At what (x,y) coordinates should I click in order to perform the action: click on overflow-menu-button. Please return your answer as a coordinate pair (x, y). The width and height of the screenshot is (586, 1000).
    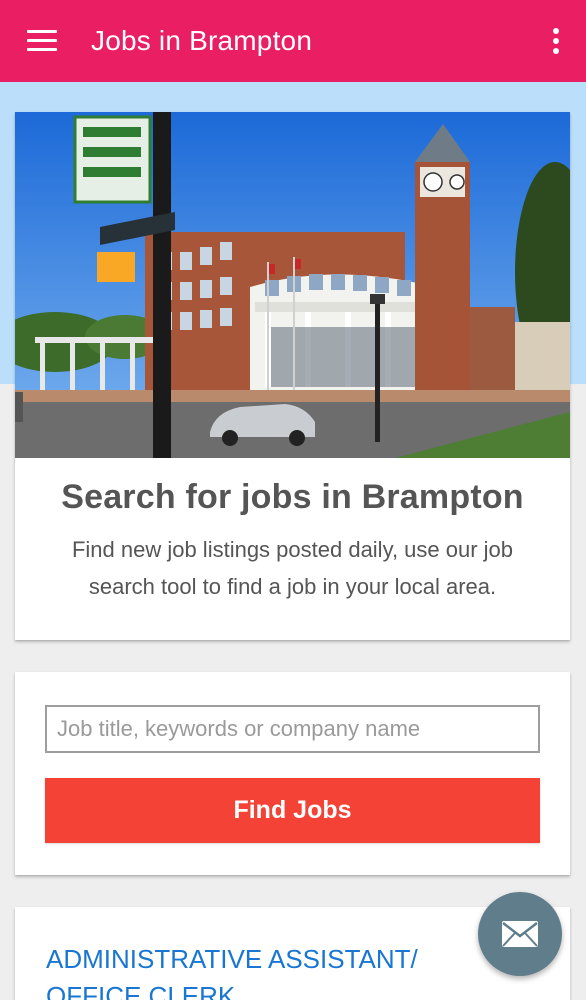
    Looking at the image, I should click on (556, 41).